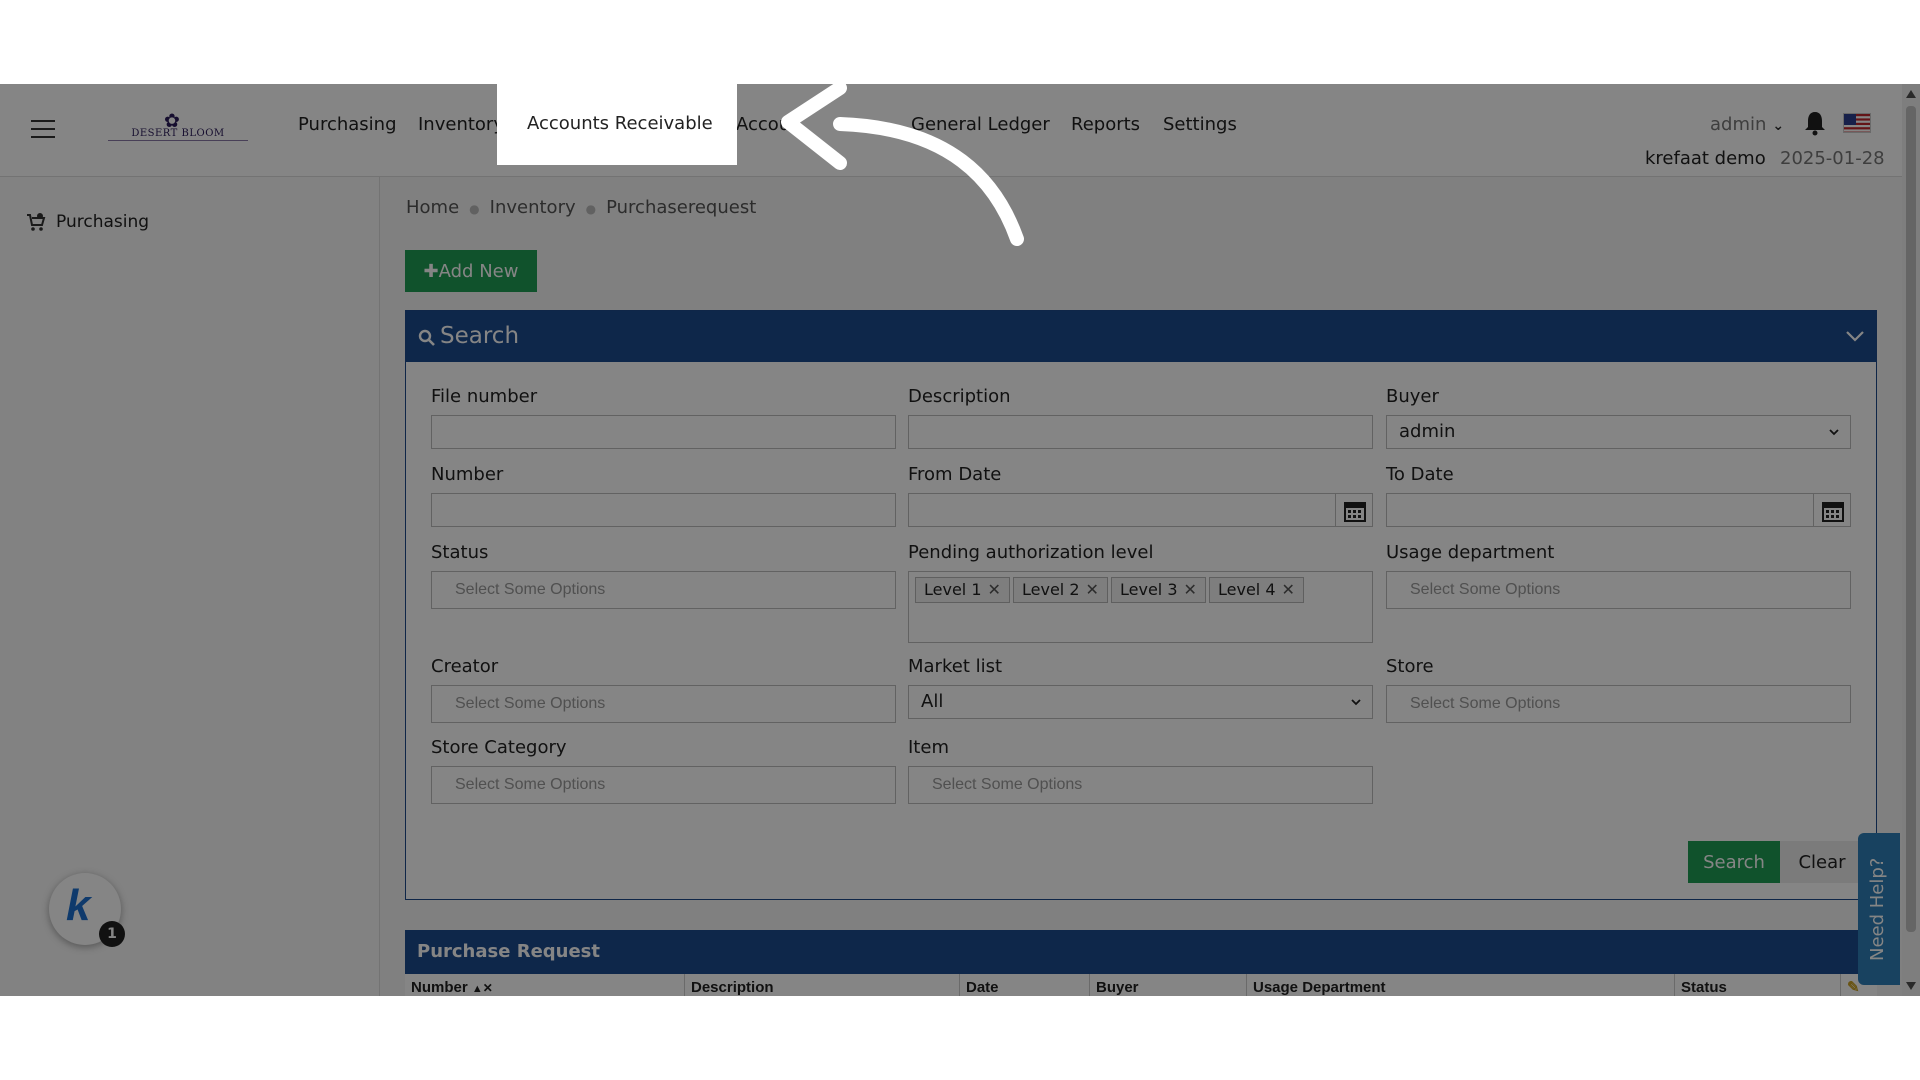  I want to click on assistant-badge: k 1, so click(87, 910).